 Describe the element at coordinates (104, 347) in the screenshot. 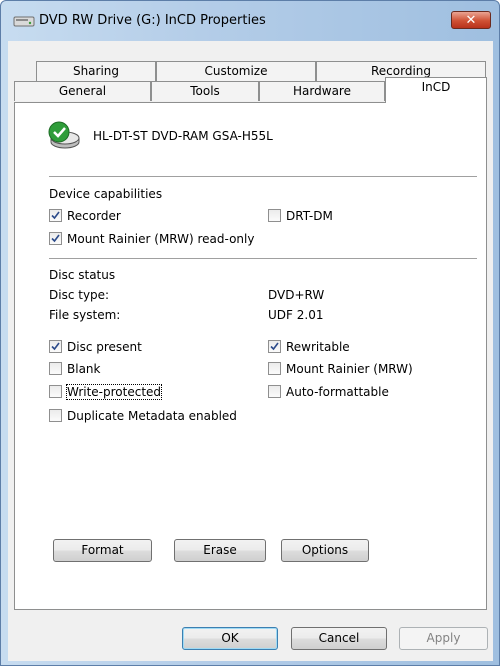

I see `disc-present-label: Disc present` at that location.